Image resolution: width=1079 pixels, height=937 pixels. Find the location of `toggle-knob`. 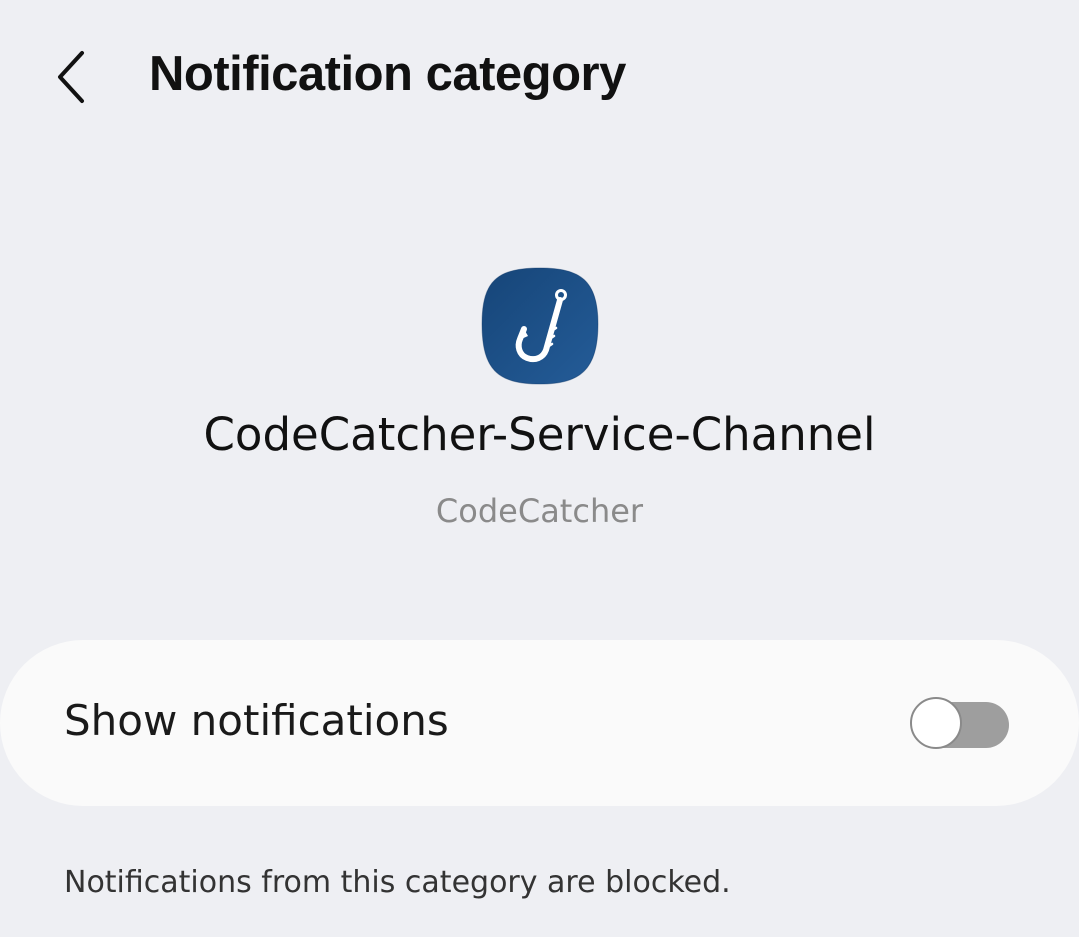

toggle-knob is located at coordinates (936, 723).